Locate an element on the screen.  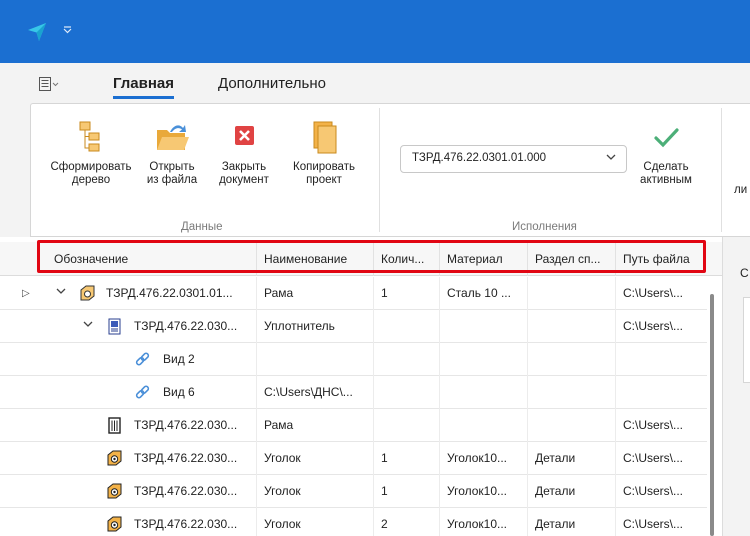
side-panel-label: С is located at coordinates (744, 273).